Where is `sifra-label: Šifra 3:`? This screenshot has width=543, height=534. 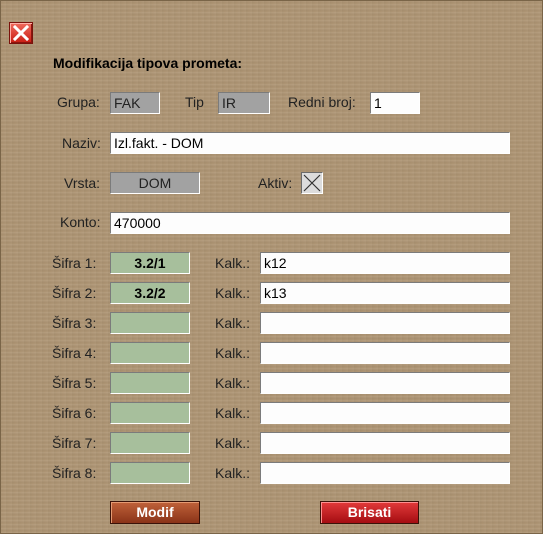 sifra-label: Šifra 3: is located at coordinates (74, 323).